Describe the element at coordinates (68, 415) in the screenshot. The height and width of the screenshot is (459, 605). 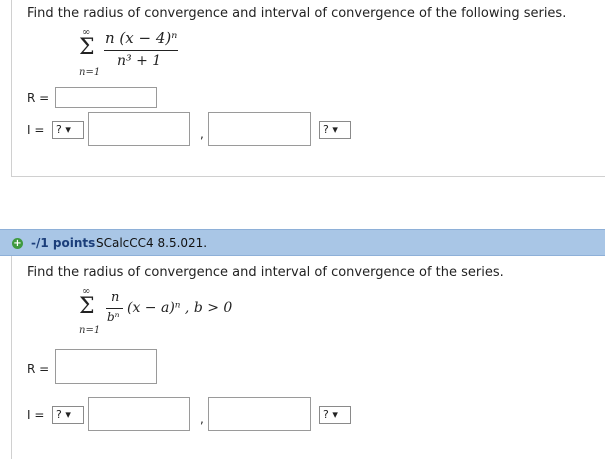
I see `left-bracket-select-2: ? ▾` at that location.